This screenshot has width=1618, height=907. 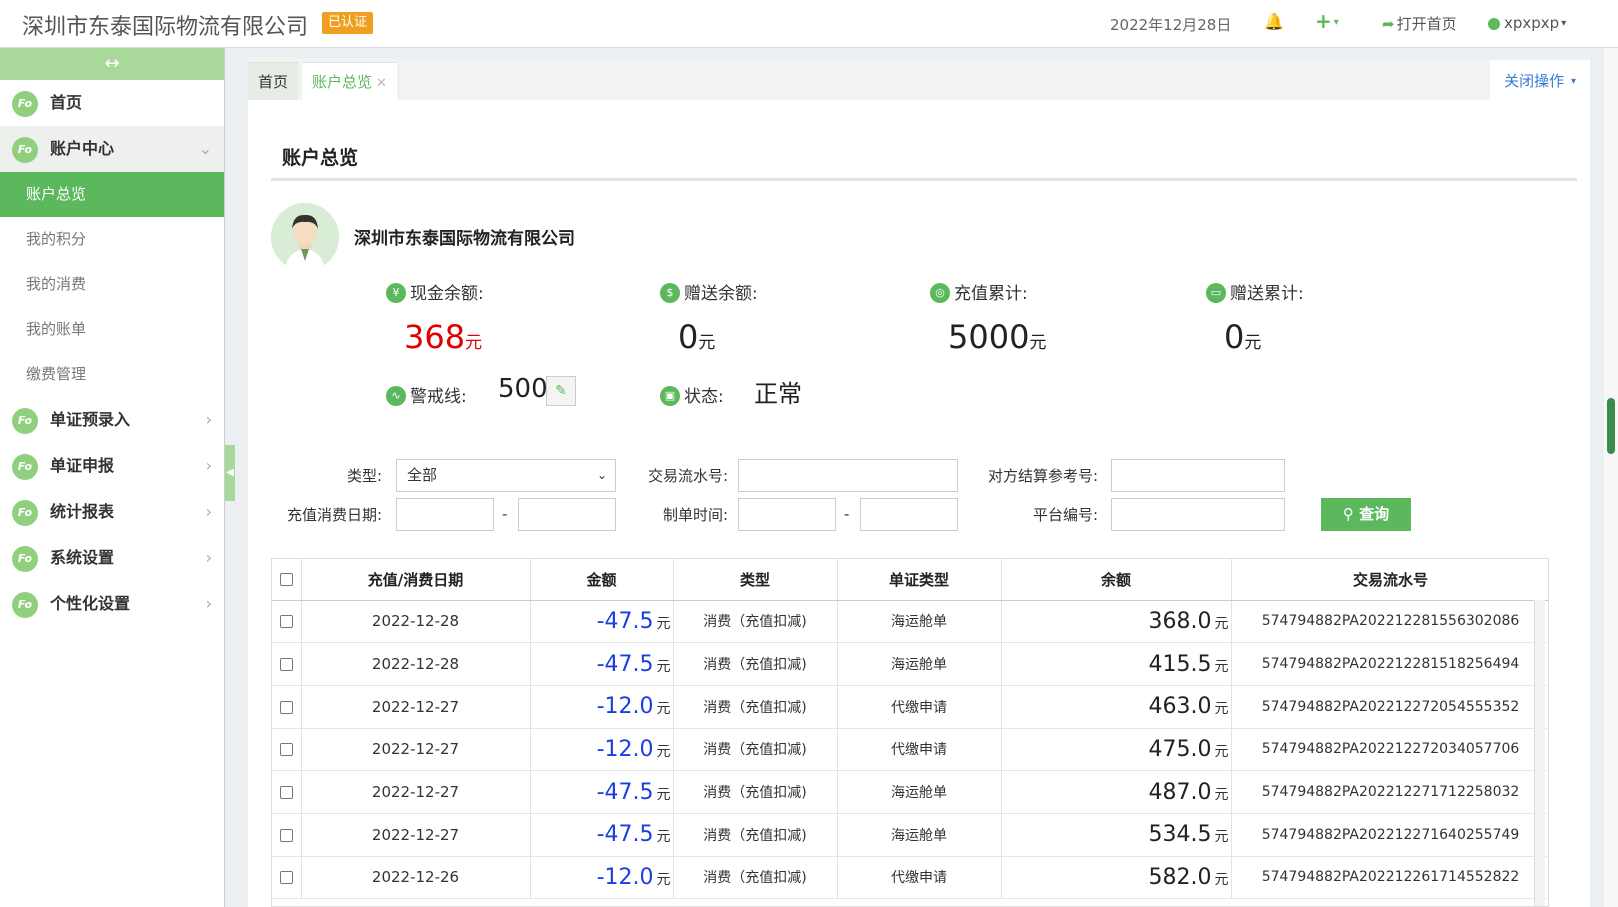 What do you see at coordinates (396, 292) in the screenshot?
I see `yuan-icon: ¥` at bounding box center [396, 292].